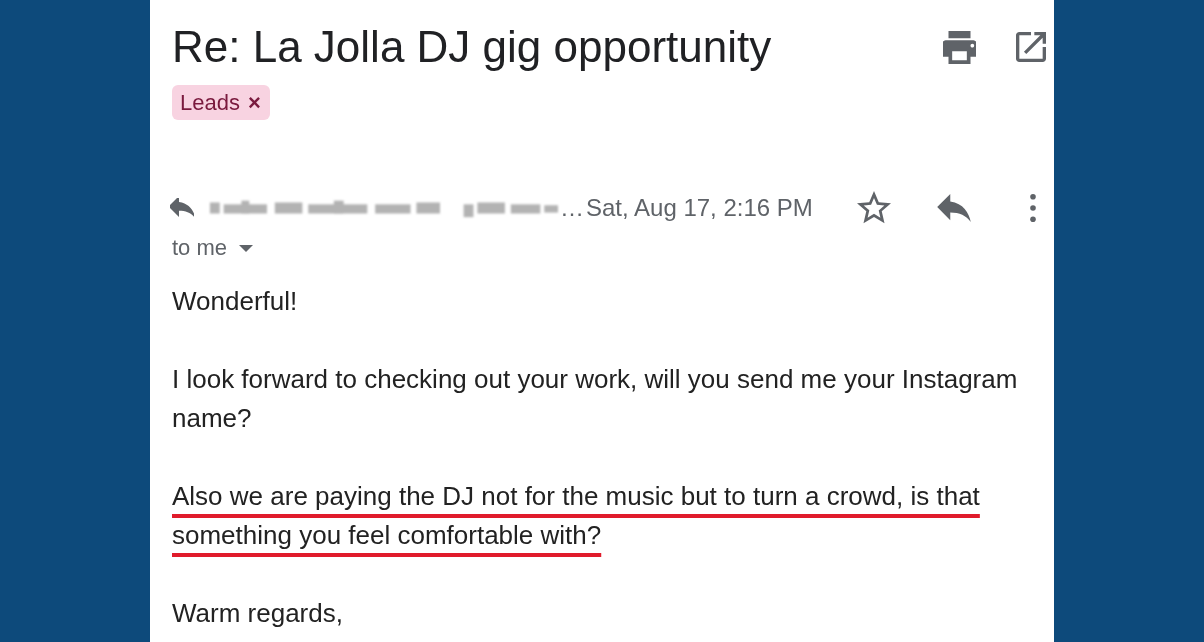 This screenshot has height=642, width=1204. I want to click on open-in-new-window-icon, so click(1031, 47).